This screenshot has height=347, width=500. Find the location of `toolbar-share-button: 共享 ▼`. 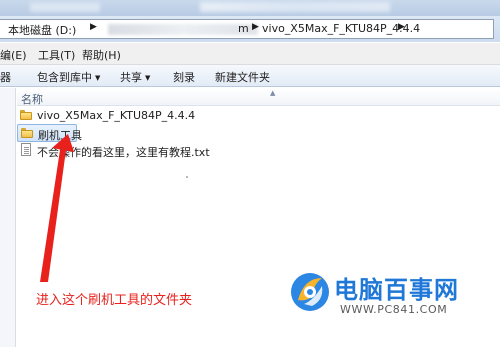

toolbar-share-button: 共享 ▼ is located at coordinates (135, 77).